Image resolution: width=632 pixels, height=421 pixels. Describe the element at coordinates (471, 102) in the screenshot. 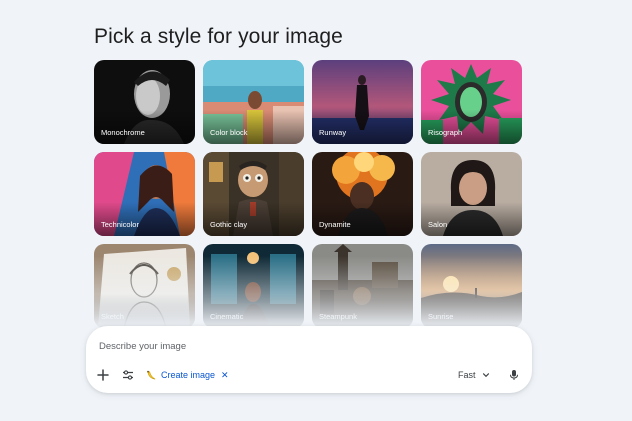

I see `style-tile-risograph: Risograph` at that location.